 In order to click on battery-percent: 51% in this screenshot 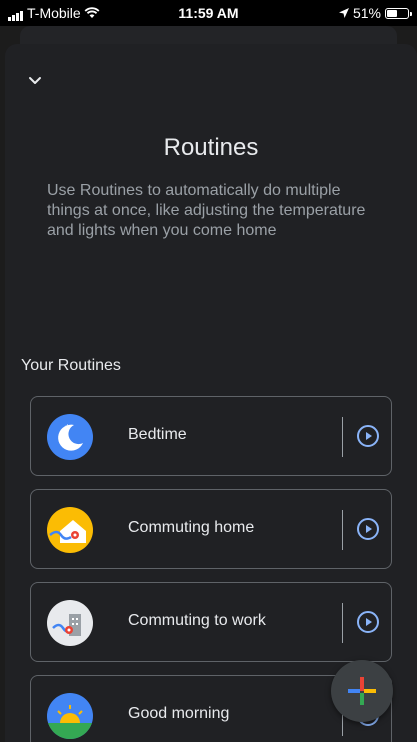, I will do `click(366, 13)`.